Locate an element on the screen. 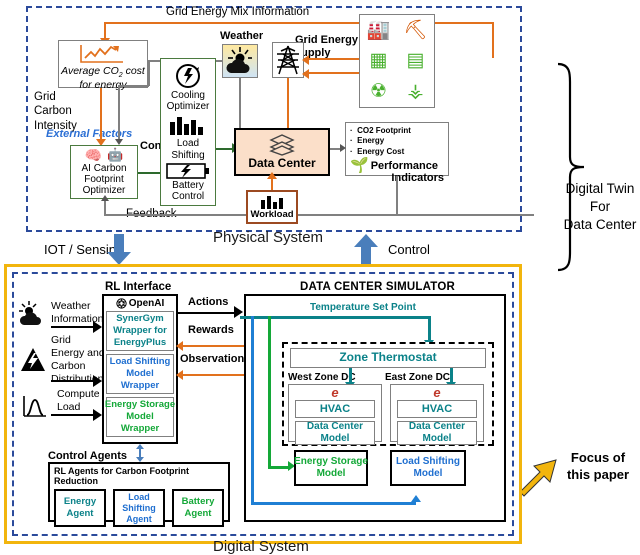 Image resolution: width=640 pixels, height=555 pixels. cooling-optimizer-icon is located at coordinates (188, 76).